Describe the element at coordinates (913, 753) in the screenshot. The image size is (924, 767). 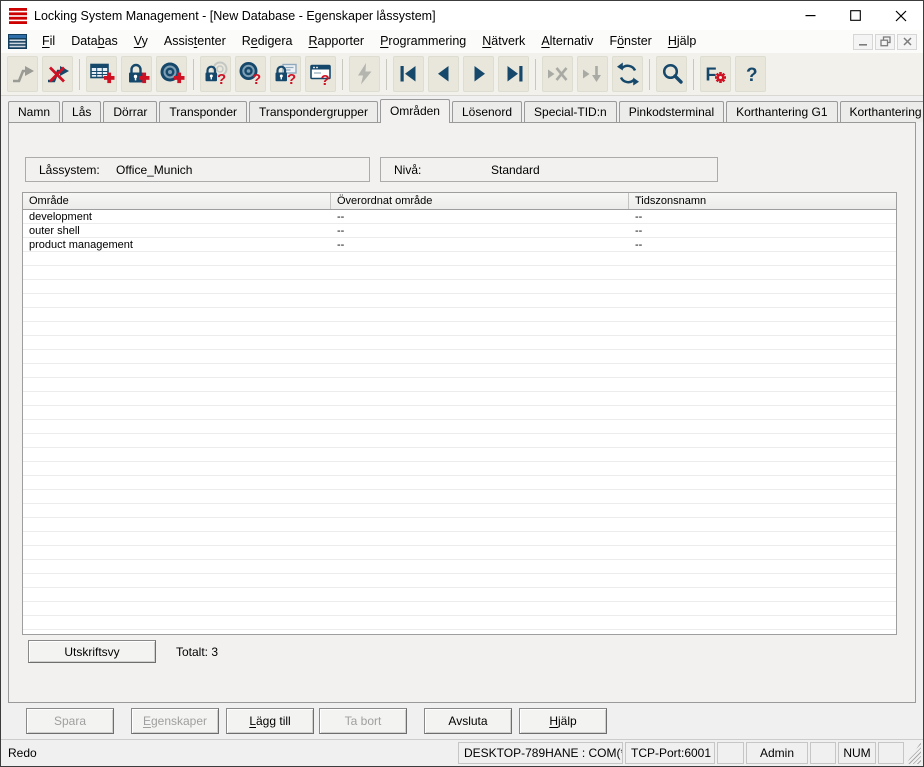
I see `resize-grip-icon` at that location.